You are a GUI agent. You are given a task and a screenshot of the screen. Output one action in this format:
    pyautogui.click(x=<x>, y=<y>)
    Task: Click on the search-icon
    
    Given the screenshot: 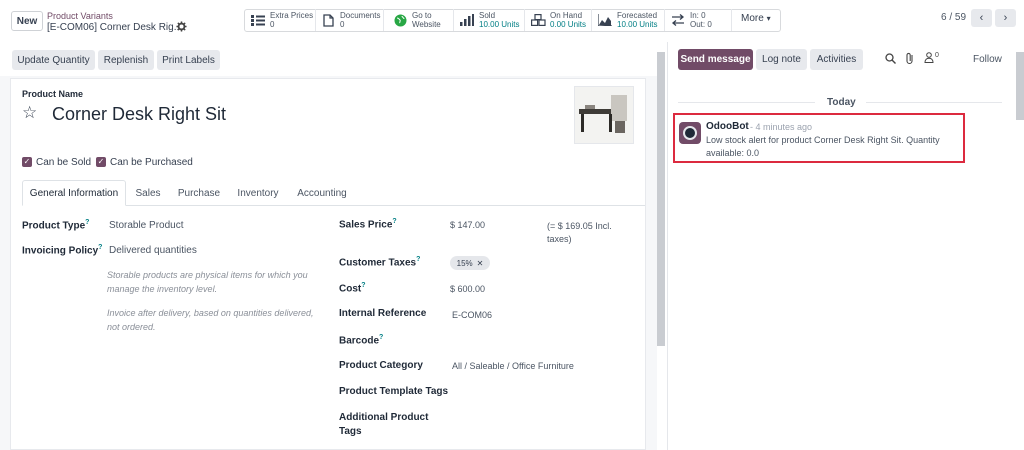 What is the action you would take?
    pyautogui.click(x=891, y=59)
    